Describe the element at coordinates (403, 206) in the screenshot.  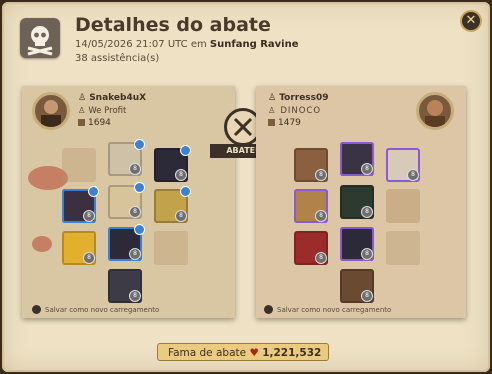
I see `off-hand-slot` at that location.